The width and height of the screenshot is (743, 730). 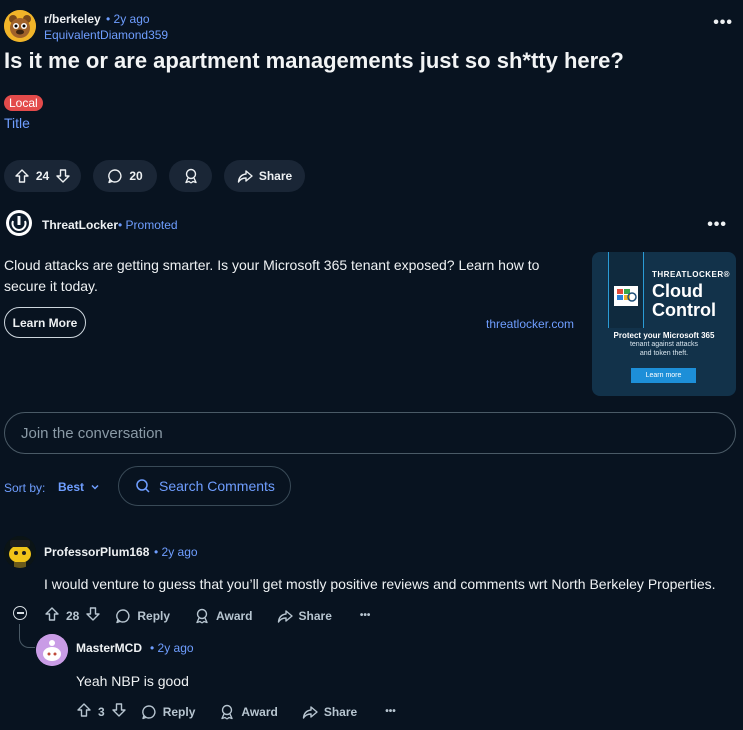 What do you see at coordinates (370, 433) in the screenshot?
I see `join-conversation-input: Join the conversation` at bounding box center [370, 433].